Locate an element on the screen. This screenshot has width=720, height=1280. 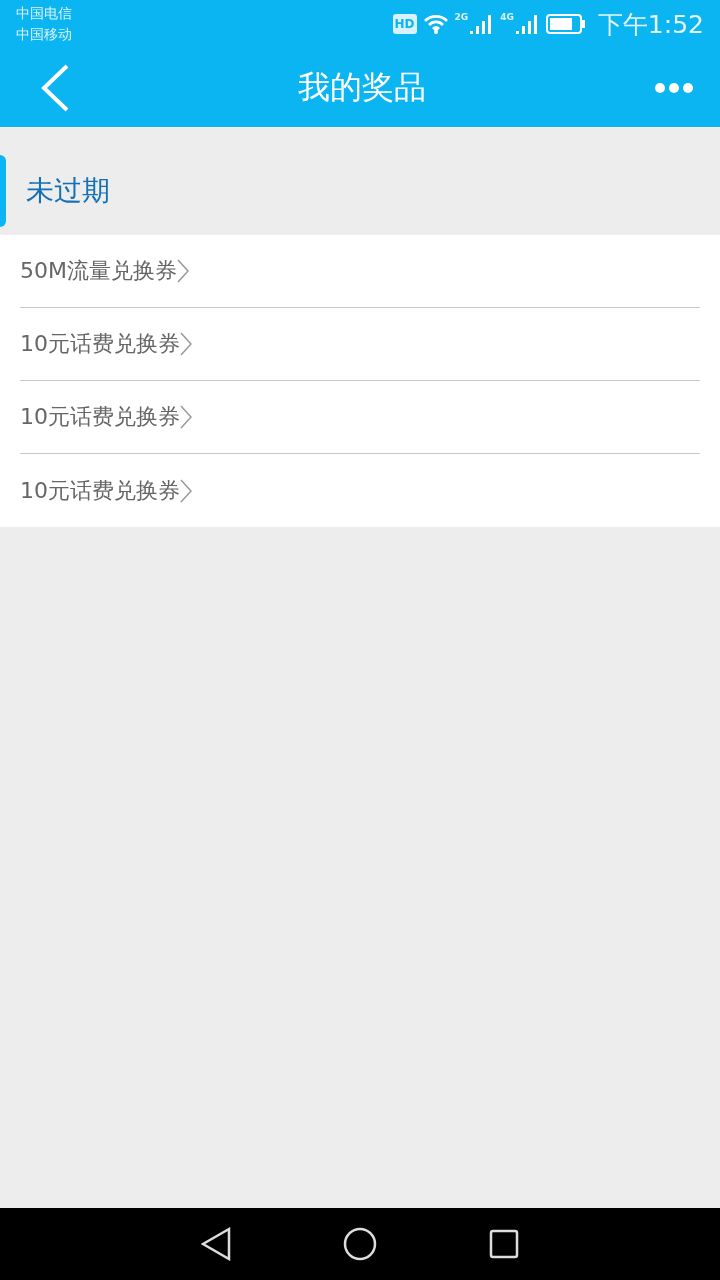
wifi-icon is located at coordinates (435, 24).